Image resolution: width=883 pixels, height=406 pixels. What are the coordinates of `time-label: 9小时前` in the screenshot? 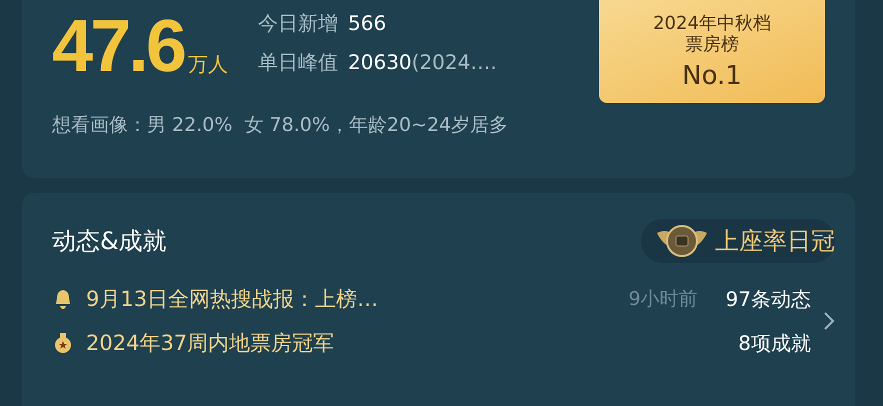 It's located at (663, 299).